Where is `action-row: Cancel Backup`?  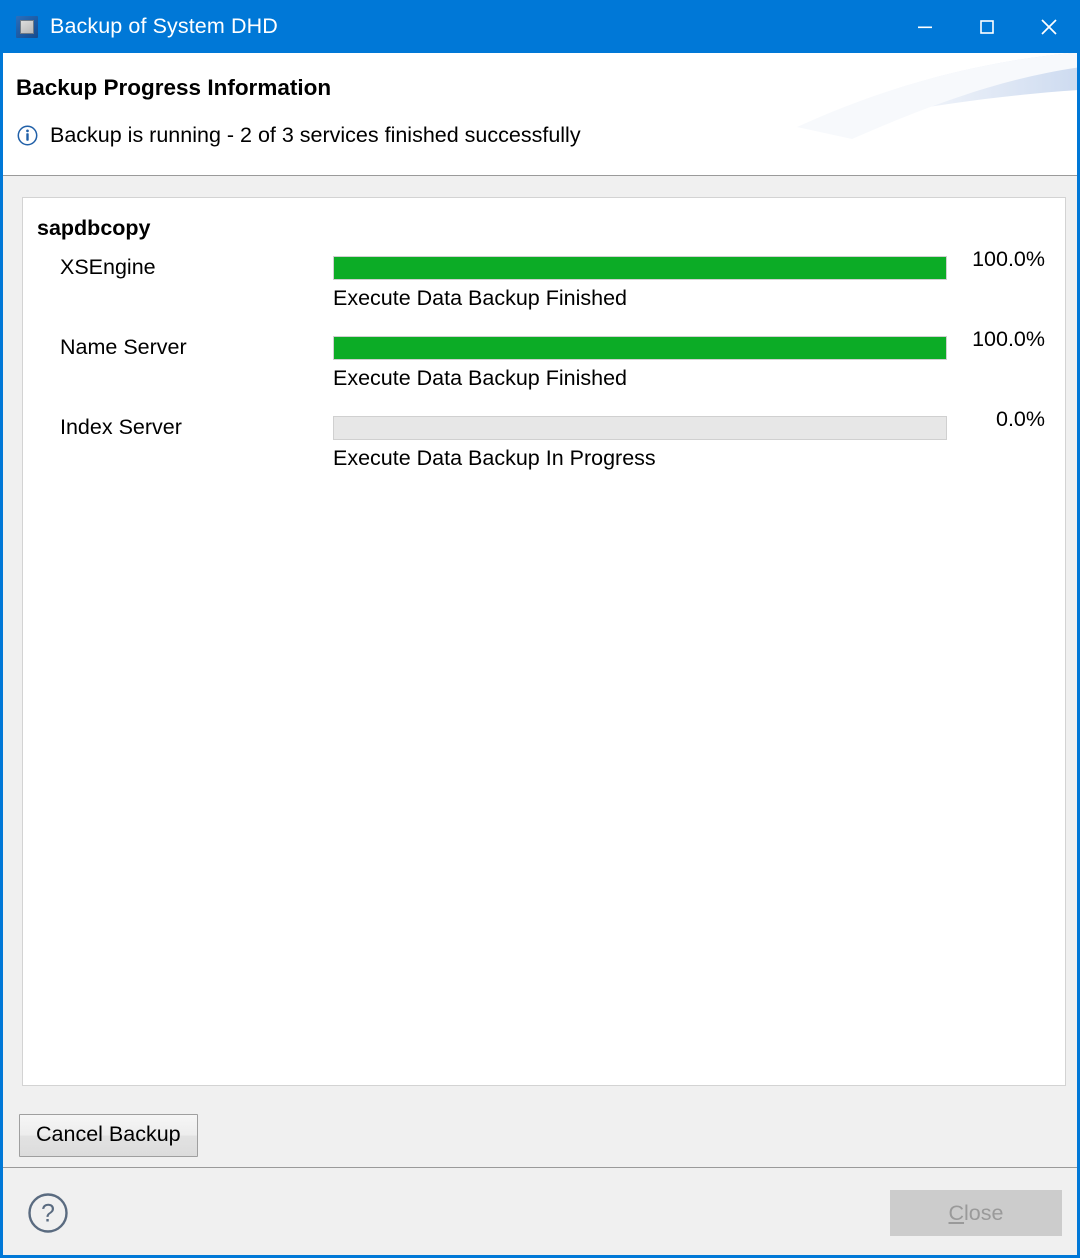
action-row: Cancel Backup is located at coordinates (540, 1135).